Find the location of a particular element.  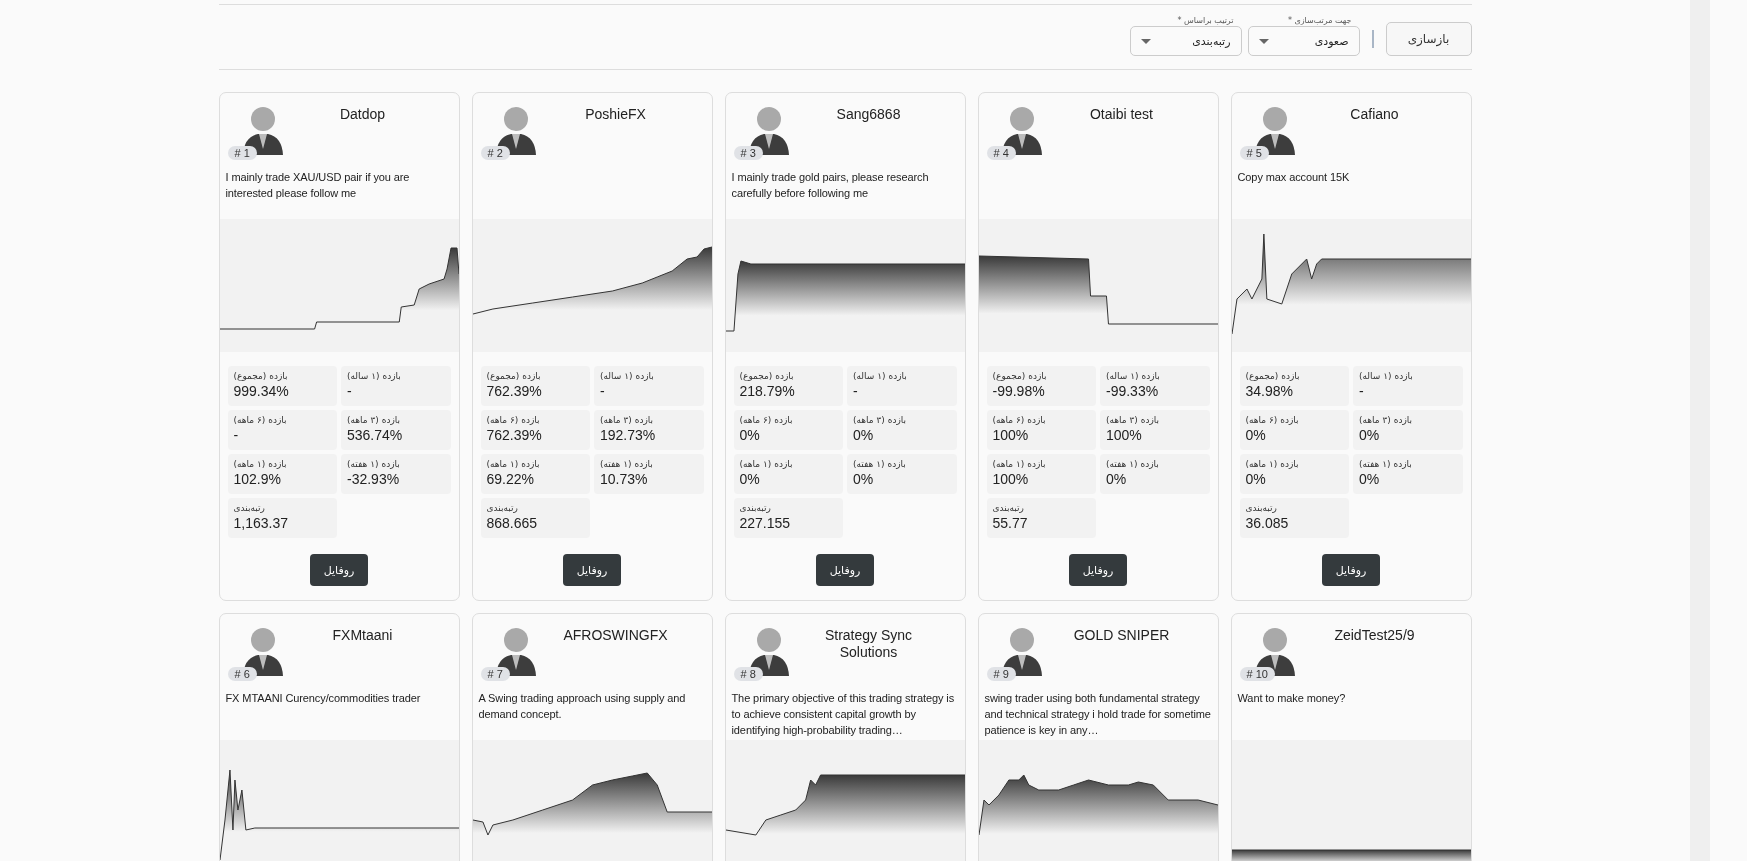

trader-name: ZeidTest25/9 is located at coordinates (1374, 635).